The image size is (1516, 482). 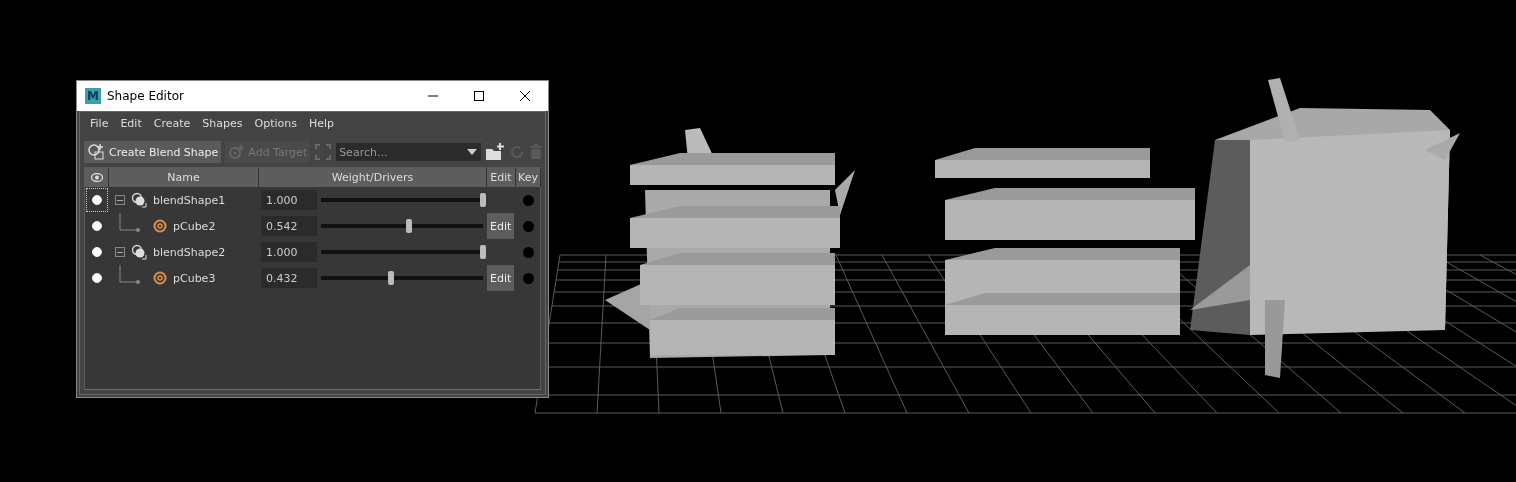 I want to click on menu-item: Options, so click(x=275, y=123).